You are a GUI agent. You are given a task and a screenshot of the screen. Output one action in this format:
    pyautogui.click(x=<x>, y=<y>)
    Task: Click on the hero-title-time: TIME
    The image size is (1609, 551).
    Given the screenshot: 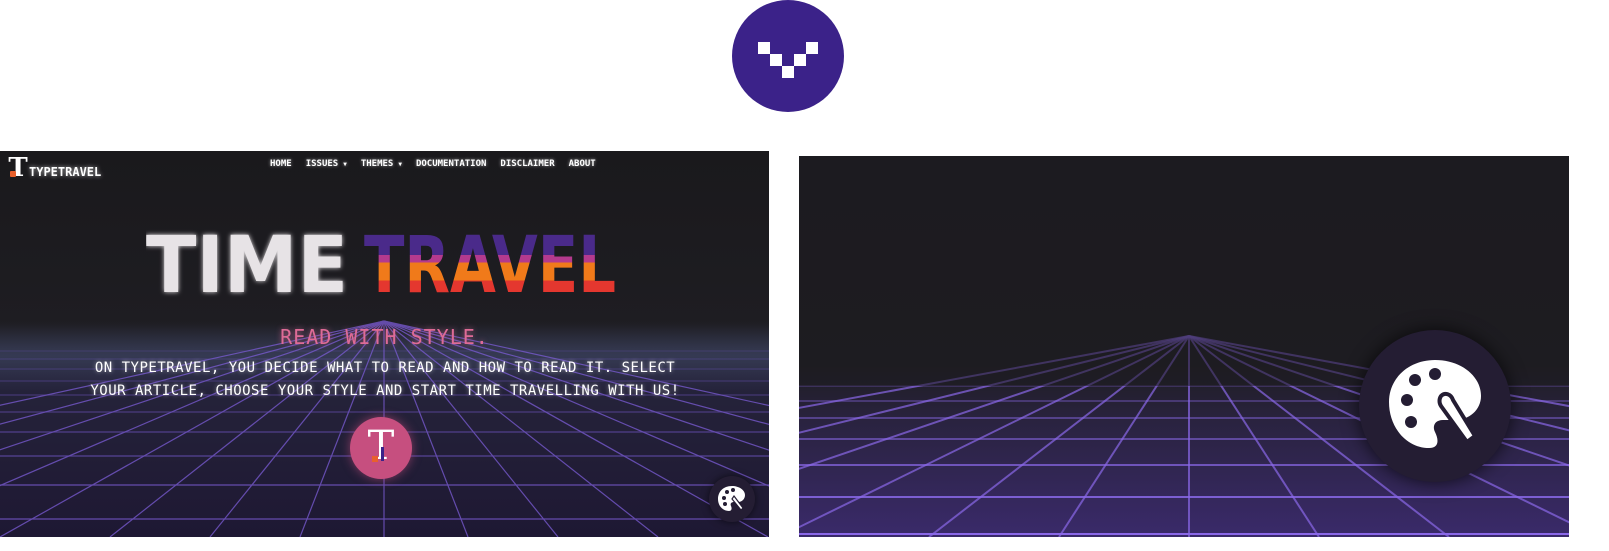 What is the action you would take?
    pyautogui.click(x=247, y=262)
    